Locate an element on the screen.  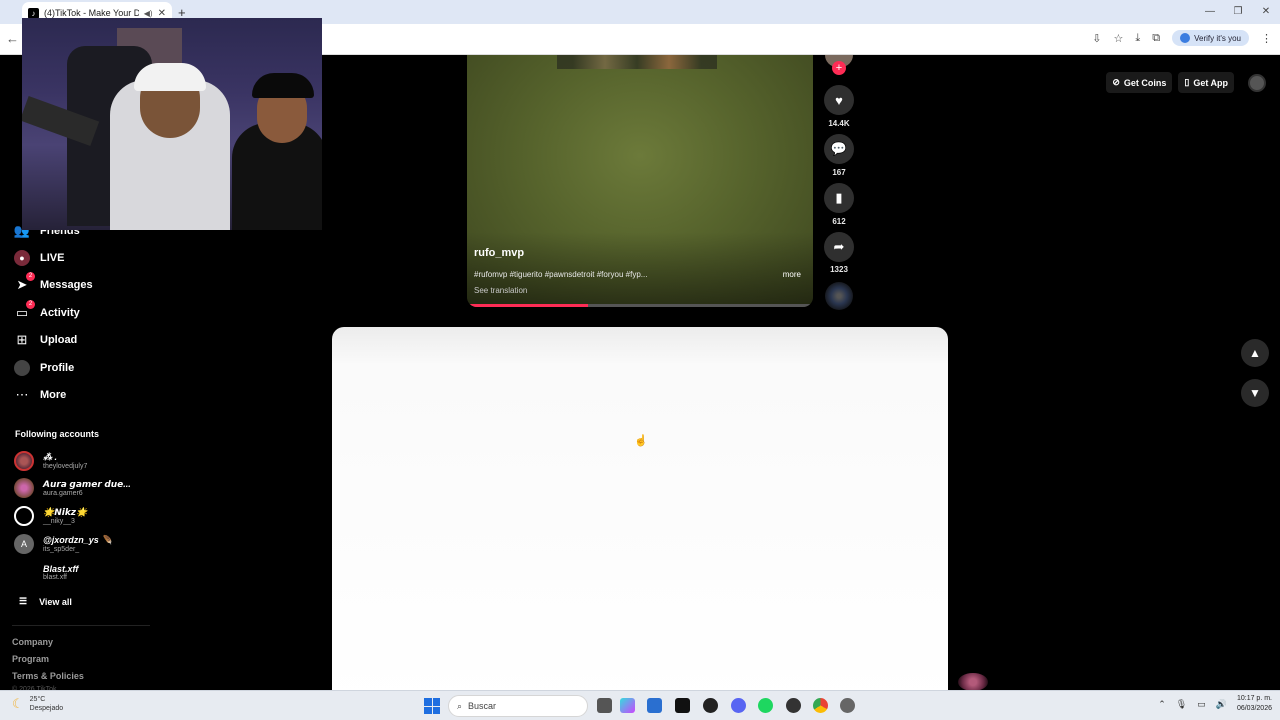
volume-icon: 🔊 is located at coordinates (1221, 704).